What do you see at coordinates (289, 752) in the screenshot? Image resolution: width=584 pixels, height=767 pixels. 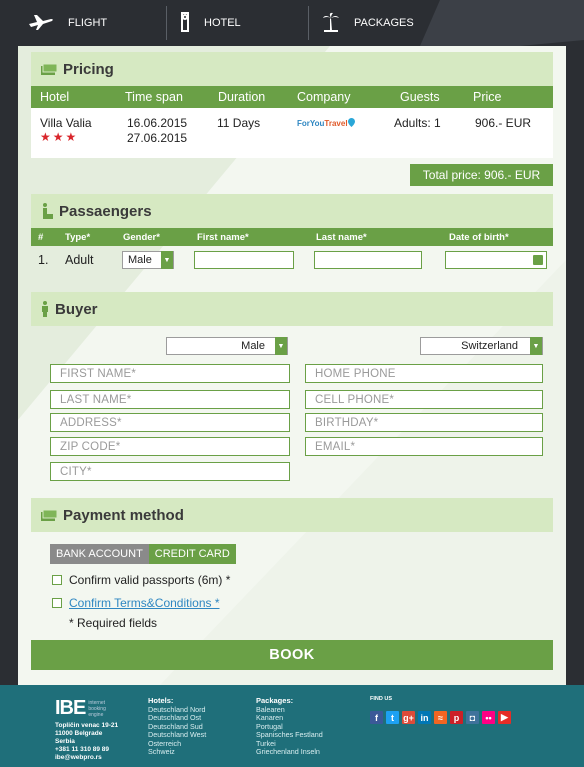 I see `footer-link: Griechenland Inseln` at bounding box center [289, 752].